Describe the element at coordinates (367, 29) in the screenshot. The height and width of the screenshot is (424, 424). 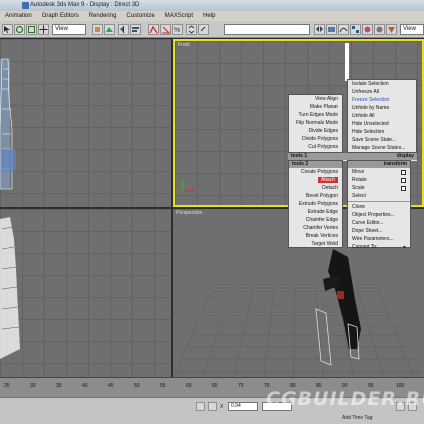
I see `material-editor-icon` at that location.